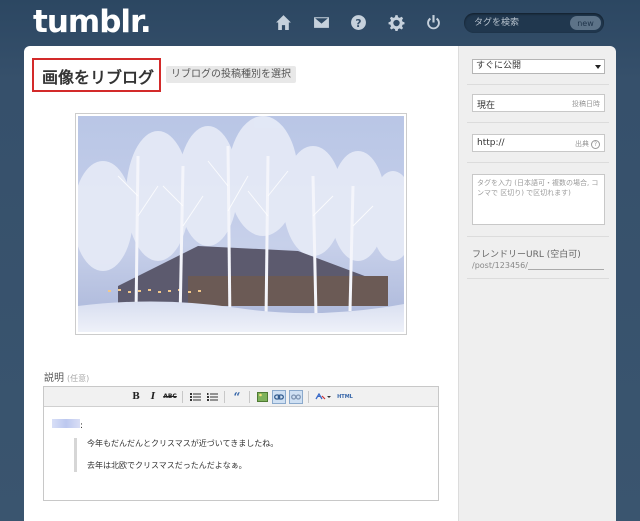  What do you see at coordinates (538, 199) in the screenshot?
I see `tags-input` at bounding box center [538, 199].